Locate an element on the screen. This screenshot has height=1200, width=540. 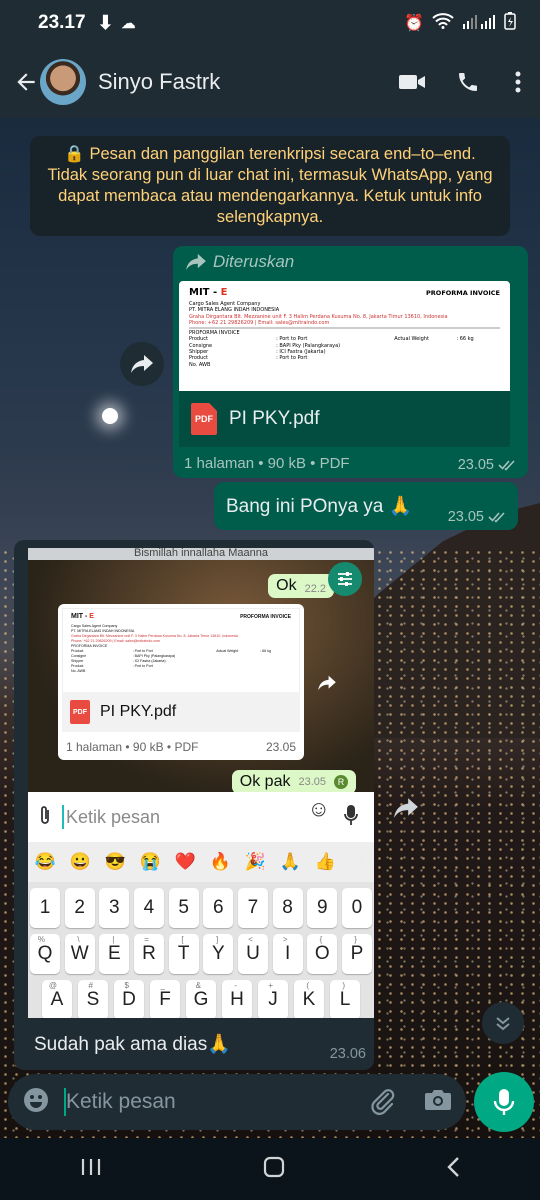
emoji-key: 🔥 is located at coordinates (220, 861).